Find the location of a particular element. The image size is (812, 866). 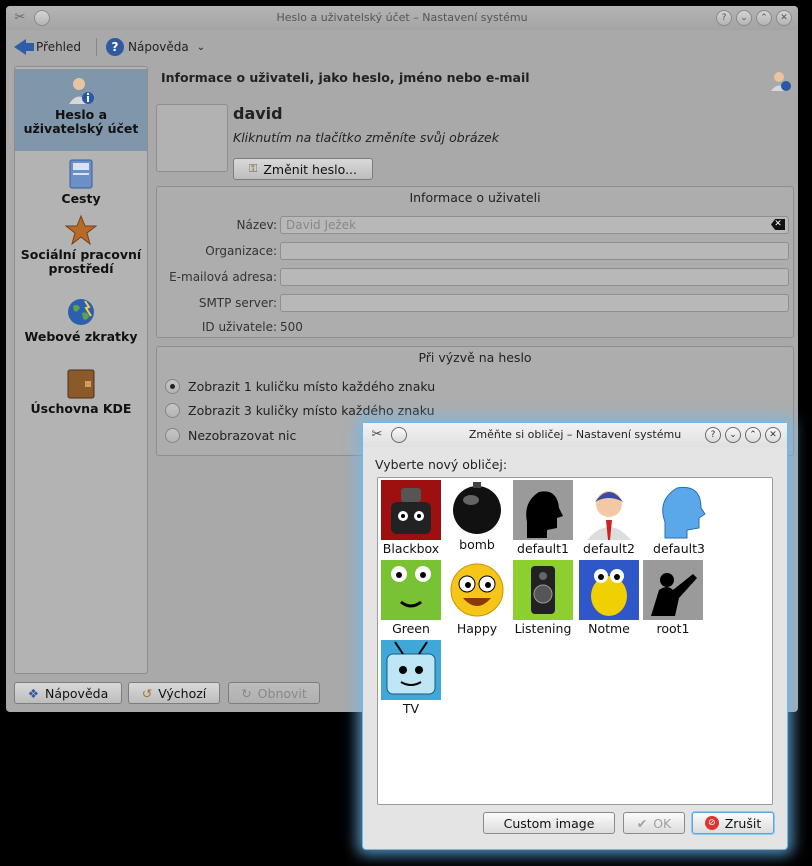

happy-face-icon is located at coordinates (477, 590).